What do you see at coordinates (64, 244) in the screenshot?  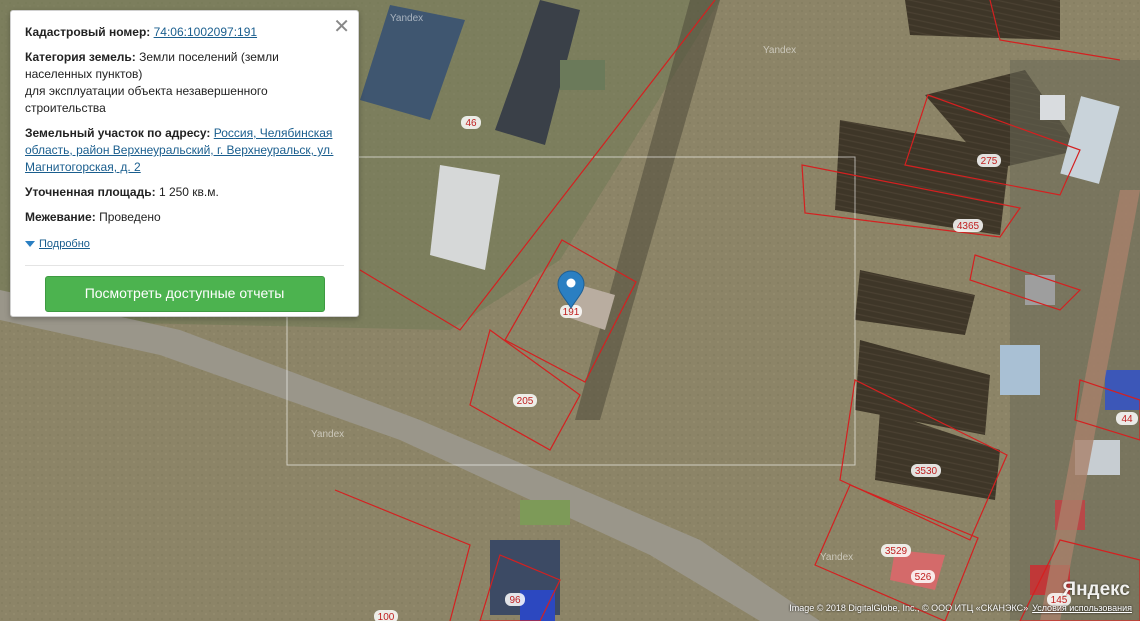 I see `details-link: Подробно` at bounding box center [64, 244].